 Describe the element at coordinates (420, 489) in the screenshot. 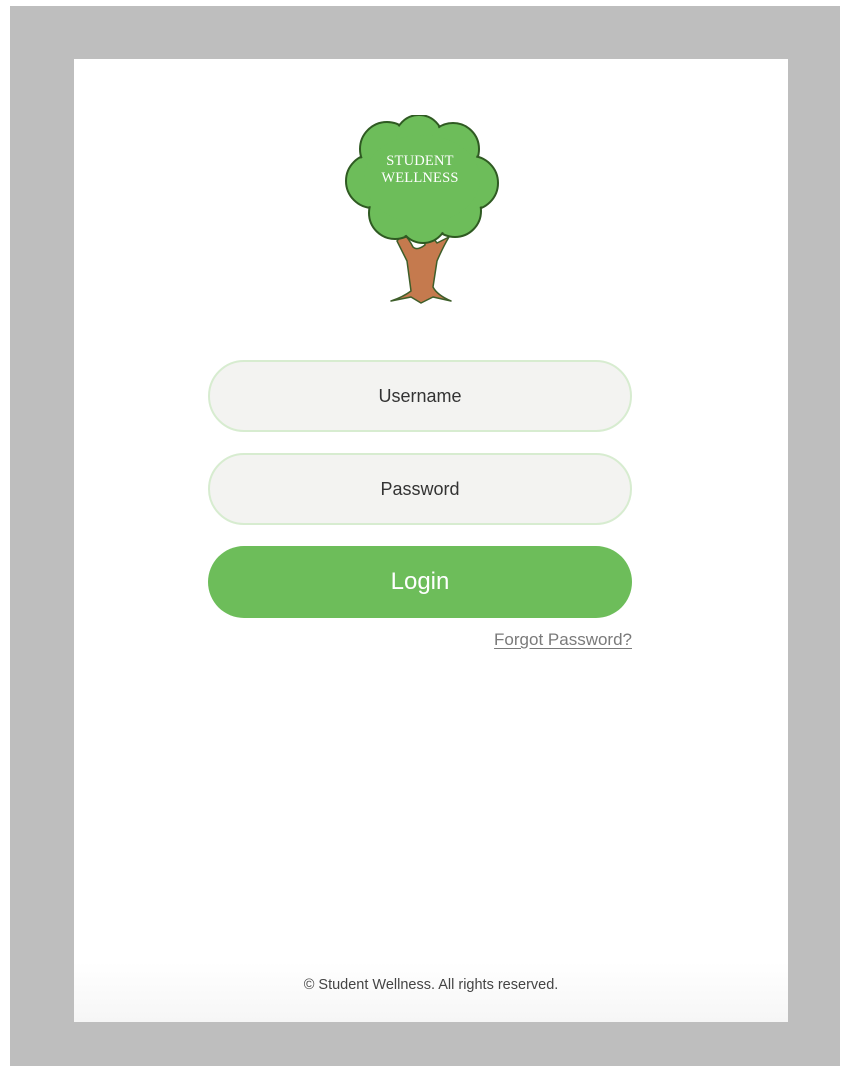

I see `password-input` at that location.